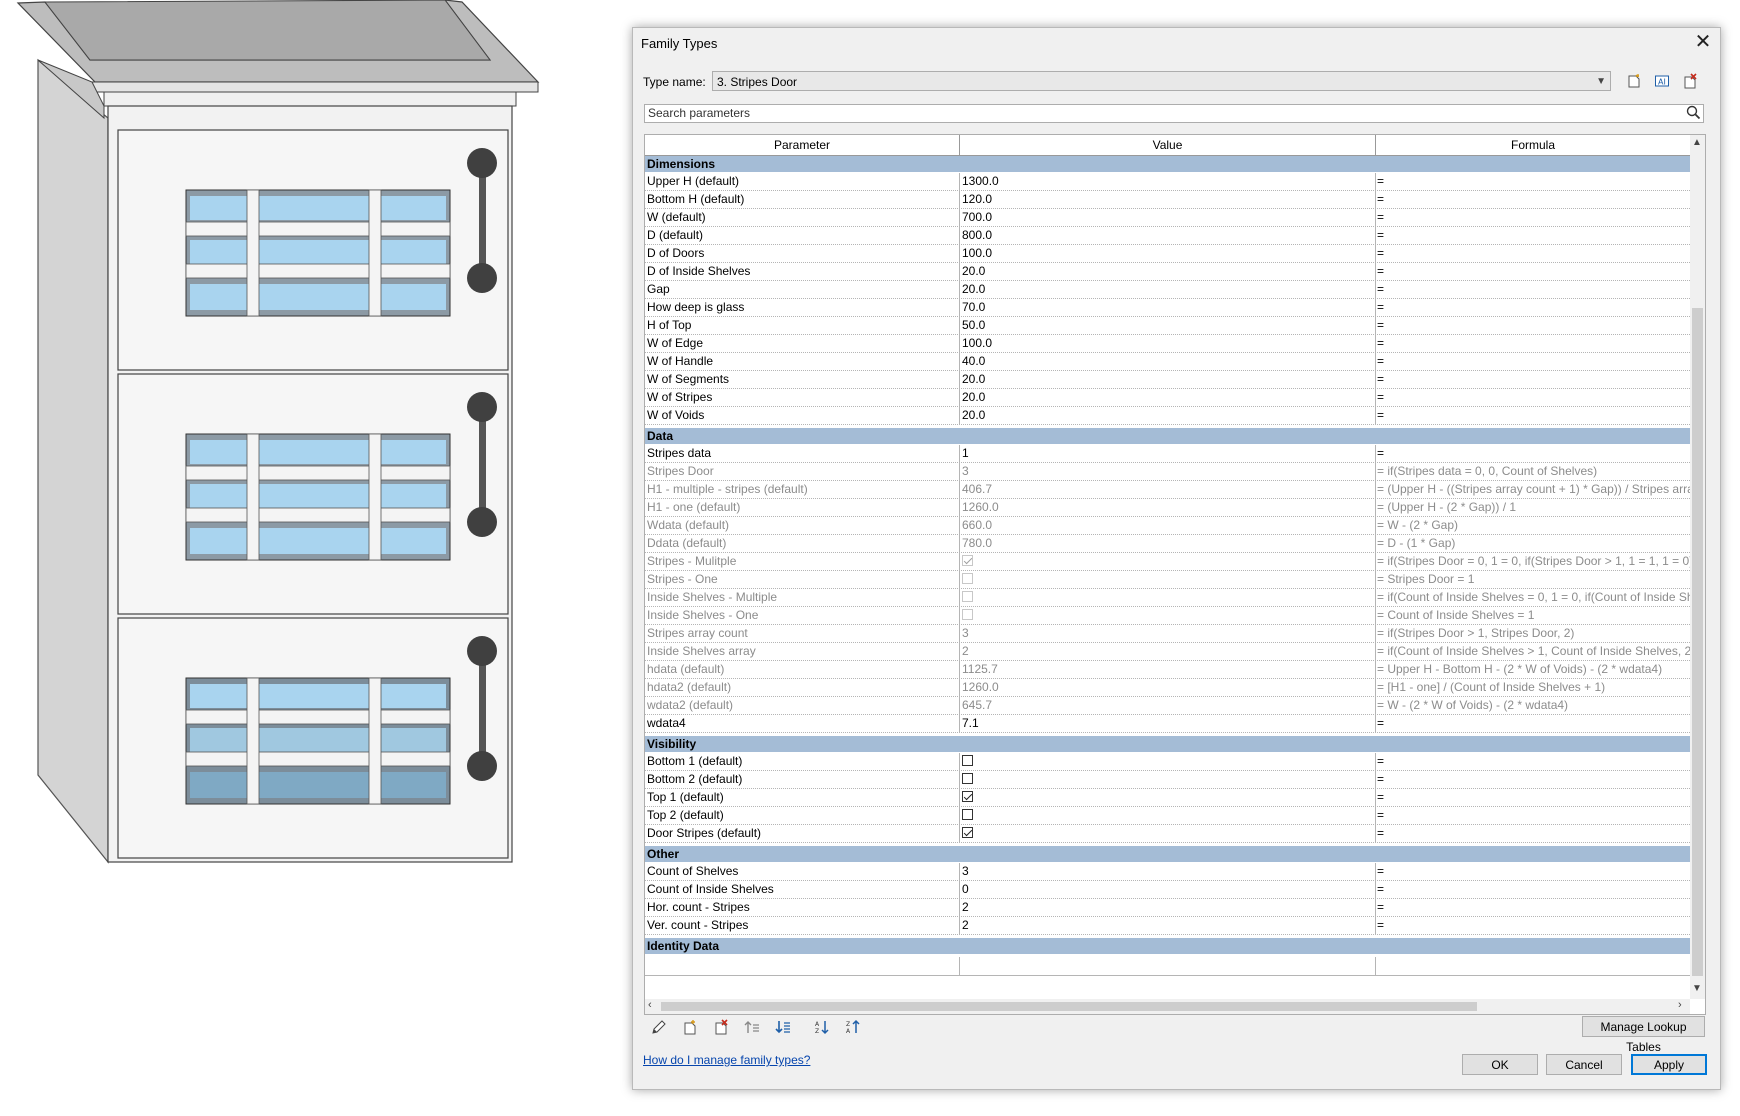 Image resolution: width=1740 pixels, height=1116 pixels. I want to click on parameter-value-cell: 2, so click(1168, 925).